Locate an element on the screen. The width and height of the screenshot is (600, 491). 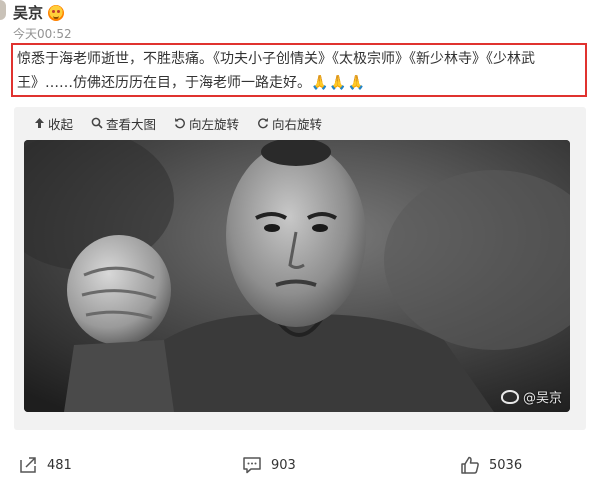
verified-emoji-icon is located at coordinates (56, 12).